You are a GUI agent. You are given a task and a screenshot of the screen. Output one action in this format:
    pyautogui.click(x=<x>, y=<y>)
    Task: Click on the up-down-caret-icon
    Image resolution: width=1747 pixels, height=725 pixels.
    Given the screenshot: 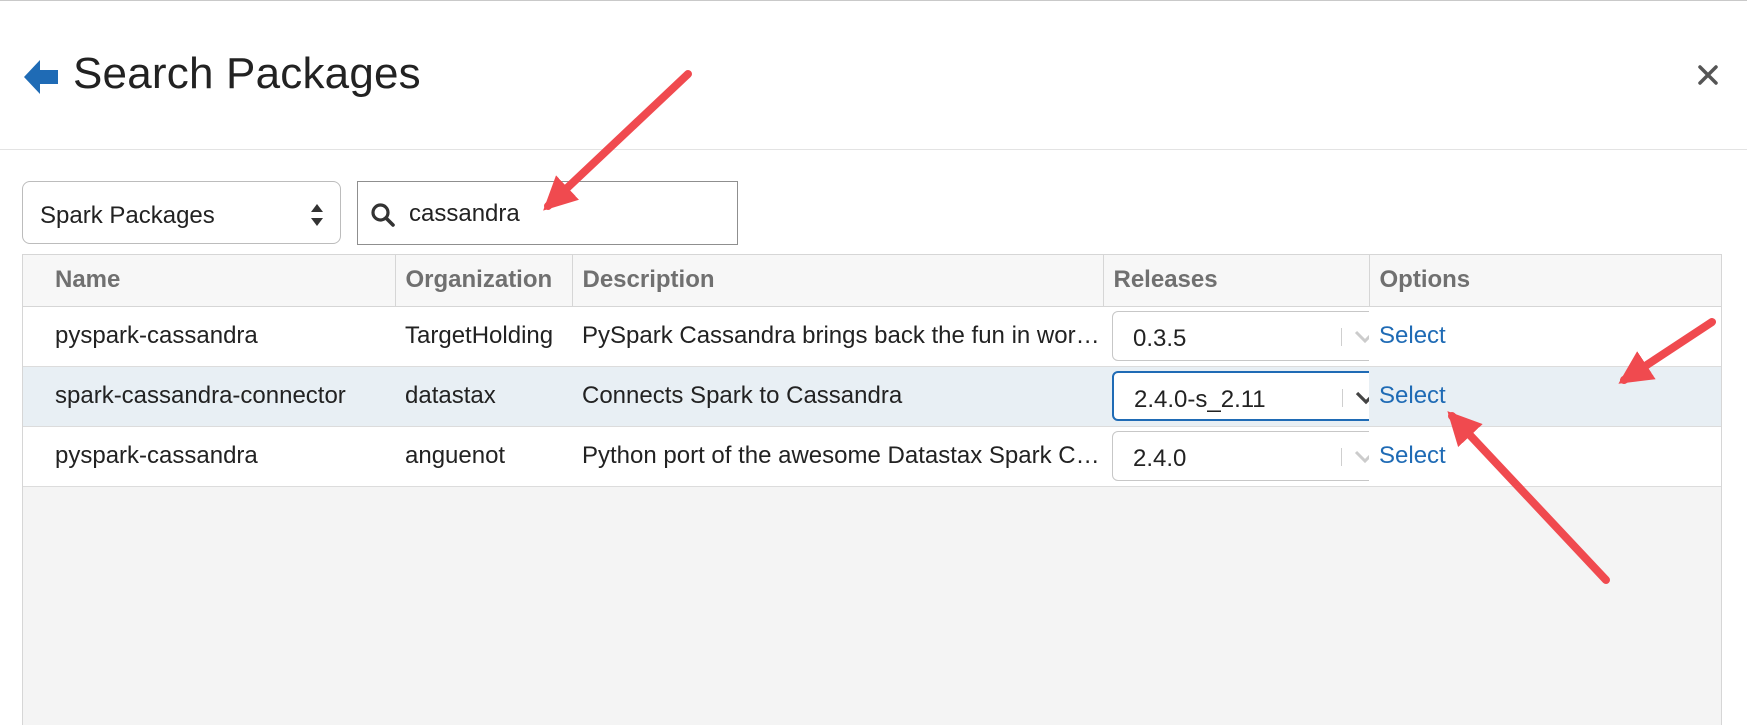 What is the action you would take?
    pyautogui.click(x=317, y=215)
    